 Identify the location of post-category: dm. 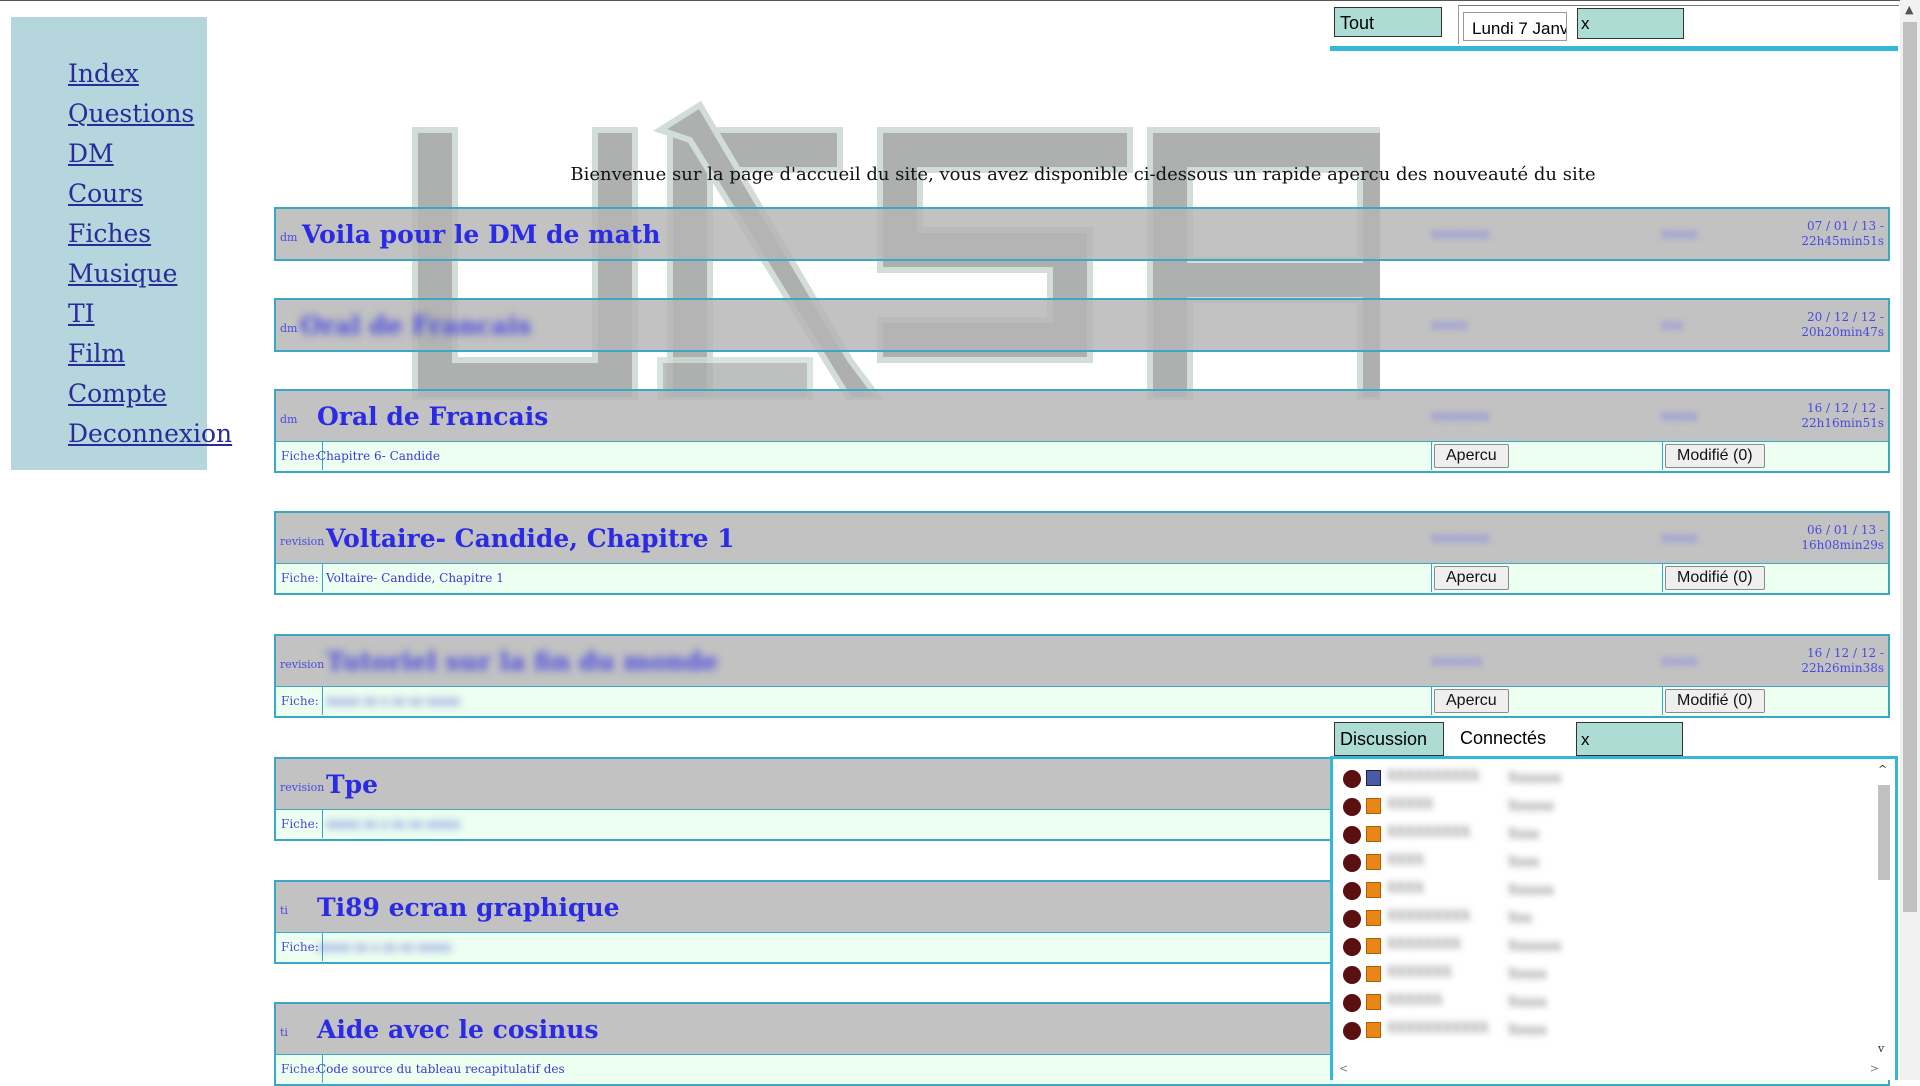
(289, 328).